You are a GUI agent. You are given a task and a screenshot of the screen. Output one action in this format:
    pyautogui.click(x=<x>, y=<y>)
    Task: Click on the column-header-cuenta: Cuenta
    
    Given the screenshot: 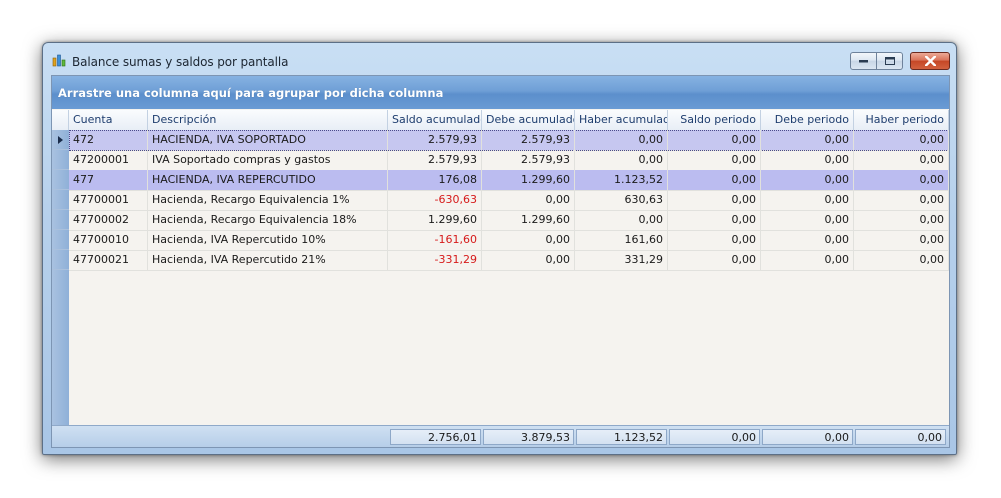 What is the action you would take?
    pyautogui.click(x=108, y=120)
    